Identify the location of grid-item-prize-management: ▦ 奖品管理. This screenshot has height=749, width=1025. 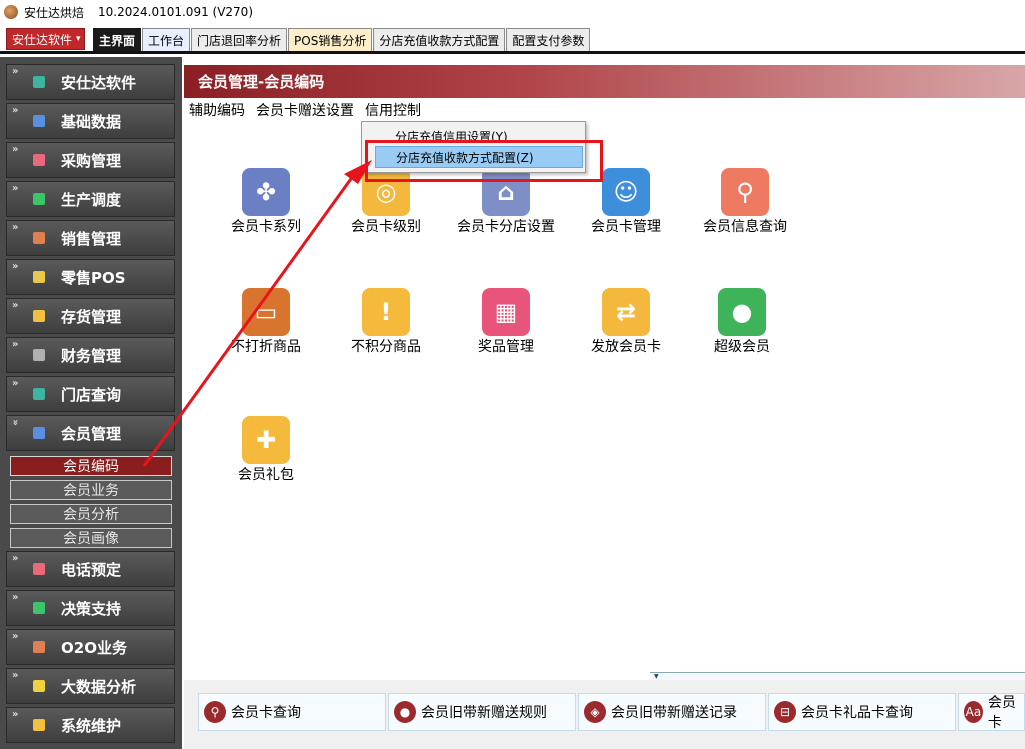
(506, 321).